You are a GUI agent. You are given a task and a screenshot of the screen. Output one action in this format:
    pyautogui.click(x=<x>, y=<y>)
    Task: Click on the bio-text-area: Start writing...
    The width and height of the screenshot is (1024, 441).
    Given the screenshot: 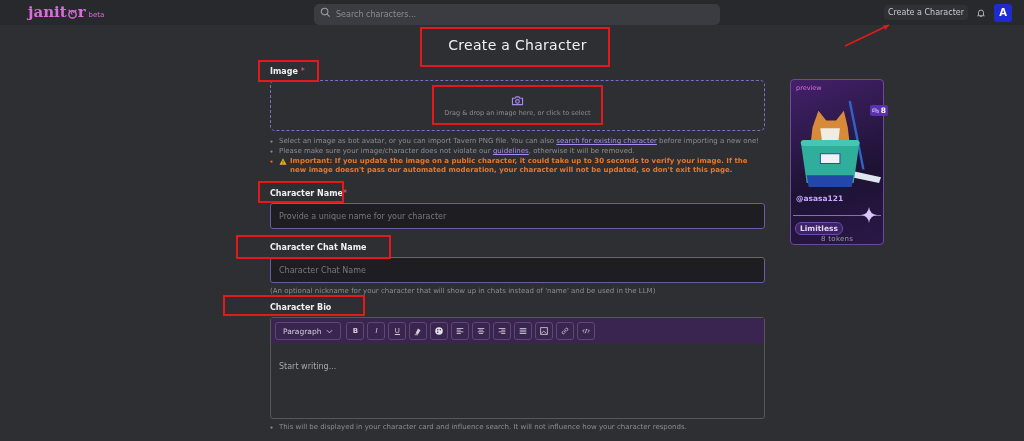 What is the action you would take?
    pyautogui.click(x=517, y=381)
    